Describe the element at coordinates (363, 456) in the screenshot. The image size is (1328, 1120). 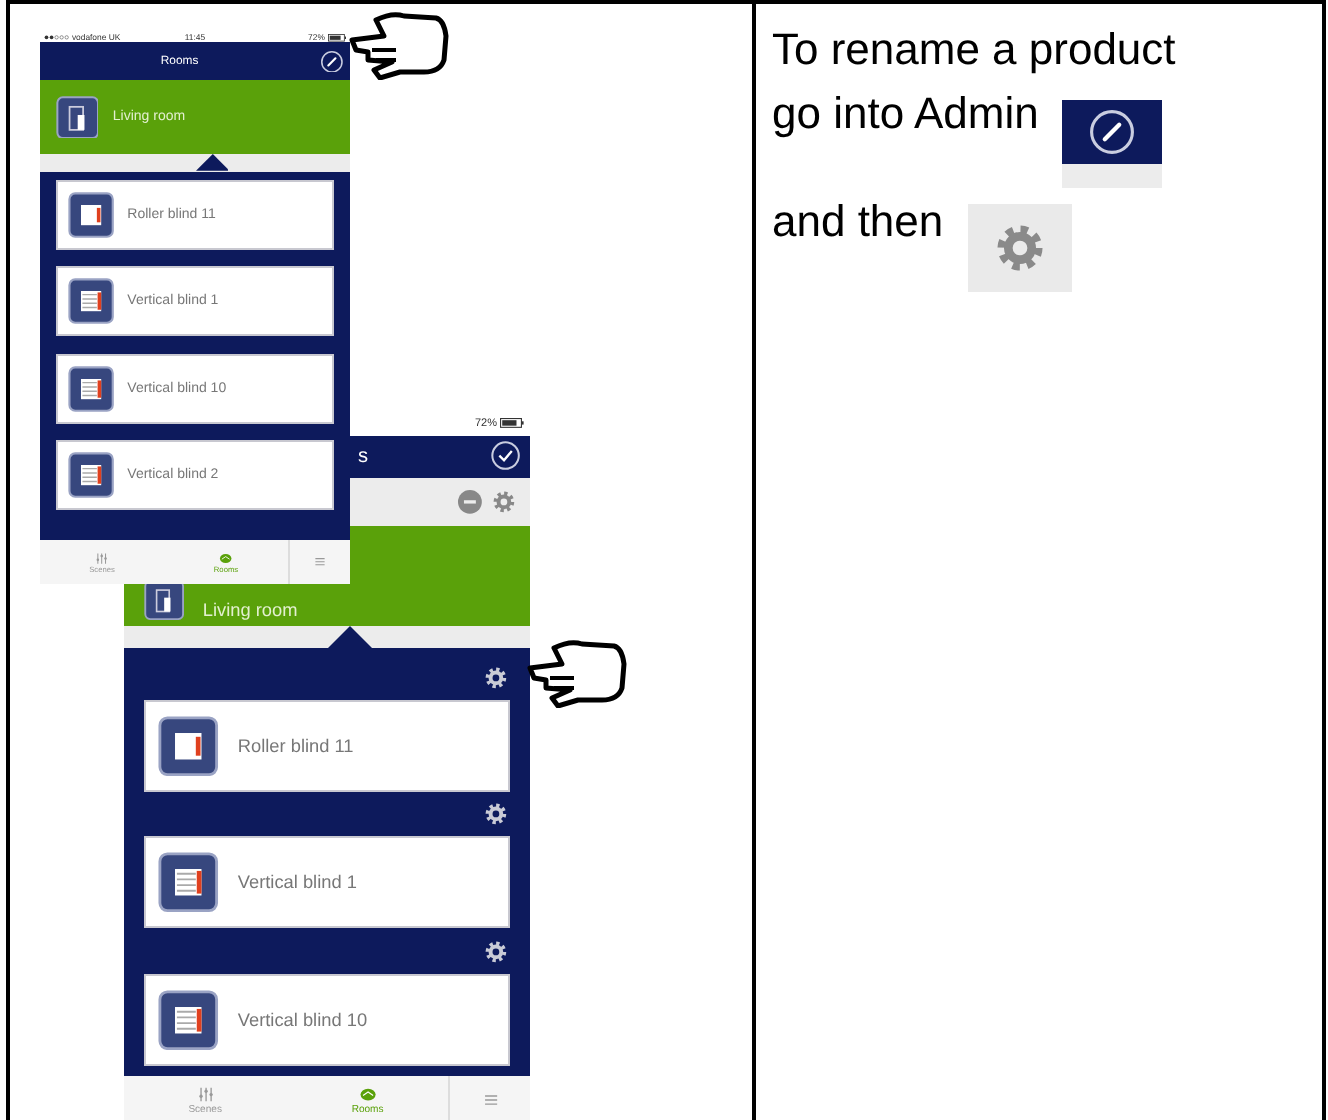
I see `header-title: s` at that location.